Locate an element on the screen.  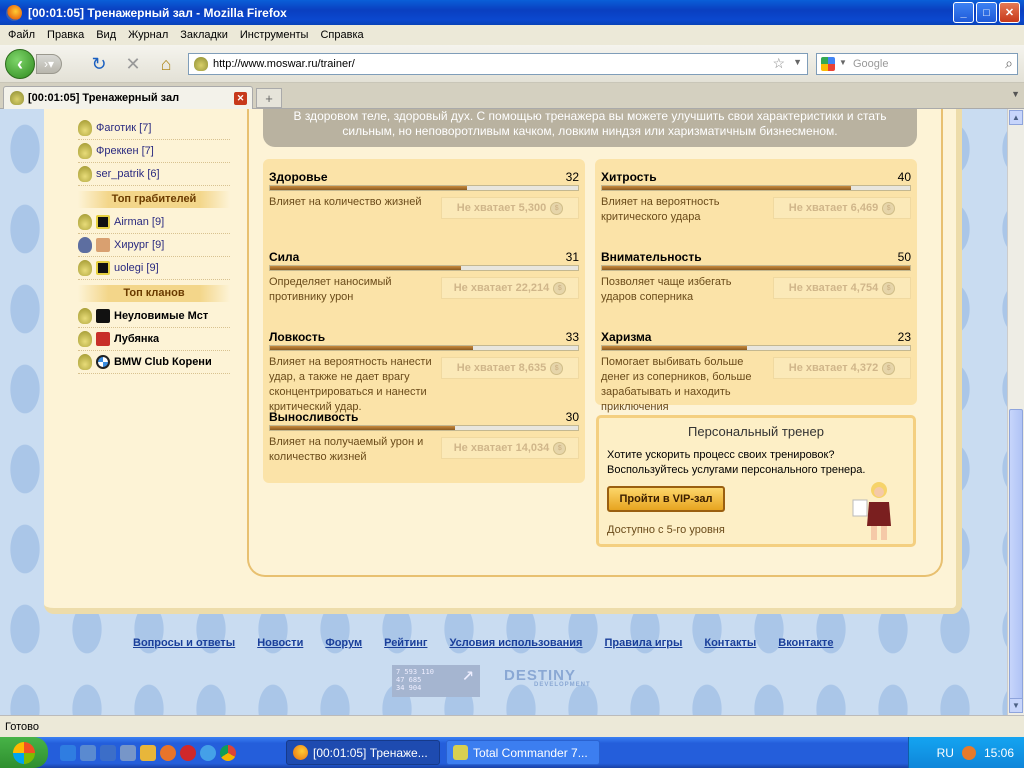
top-player-item: Фаготик [7] is located at coordinates (154, 128).